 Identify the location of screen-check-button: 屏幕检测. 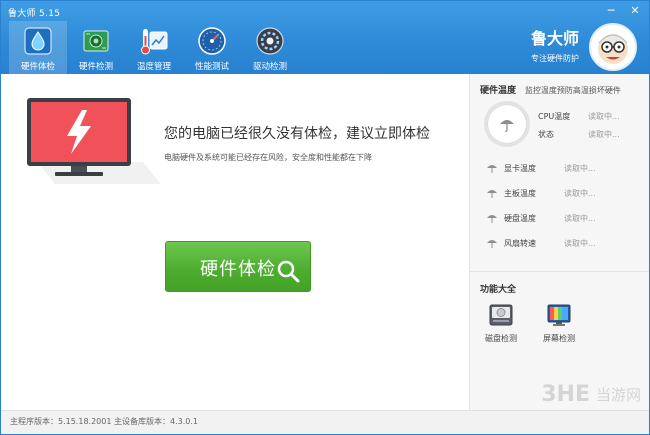
(559, 323).